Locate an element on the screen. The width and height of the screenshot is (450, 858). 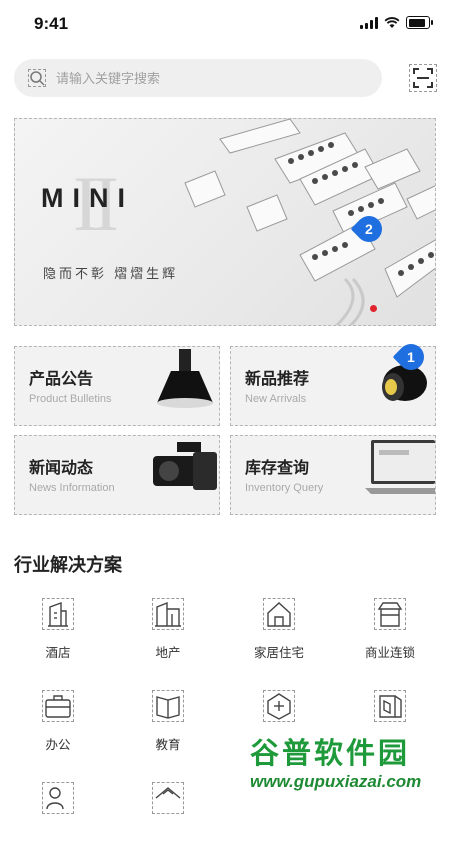
status-icons is located at coordinates (396, 22).